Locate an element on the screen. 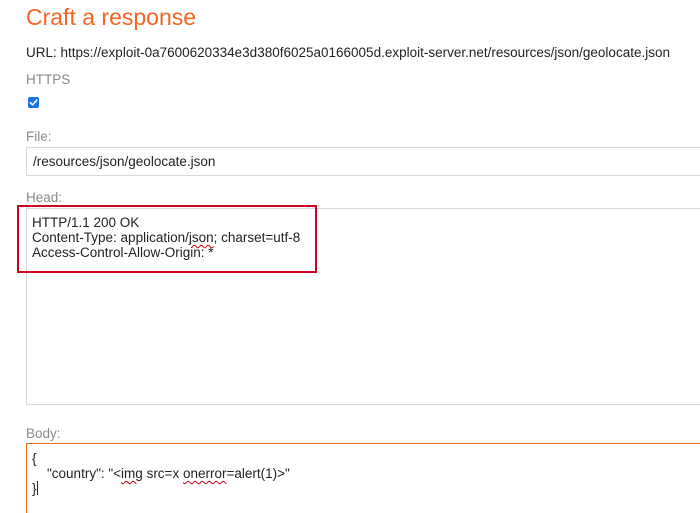  body-line-2-part: "country": "< is located at coordinates (77, 473).